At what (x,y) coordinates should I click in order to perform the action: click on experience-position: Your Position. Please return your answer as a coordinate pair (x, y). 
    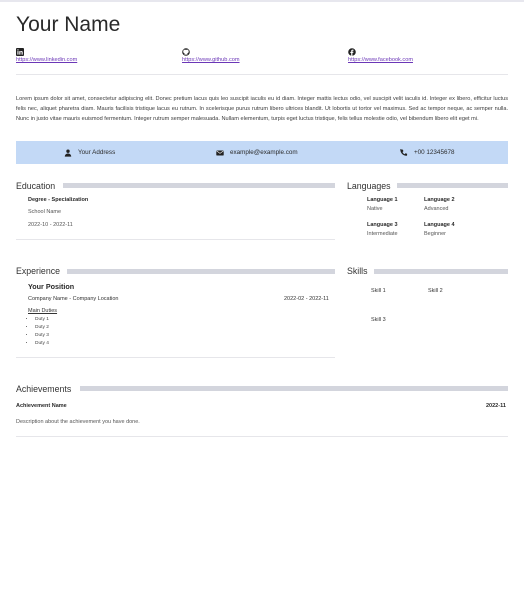
    Looking at the image, I should click on (51, 286).